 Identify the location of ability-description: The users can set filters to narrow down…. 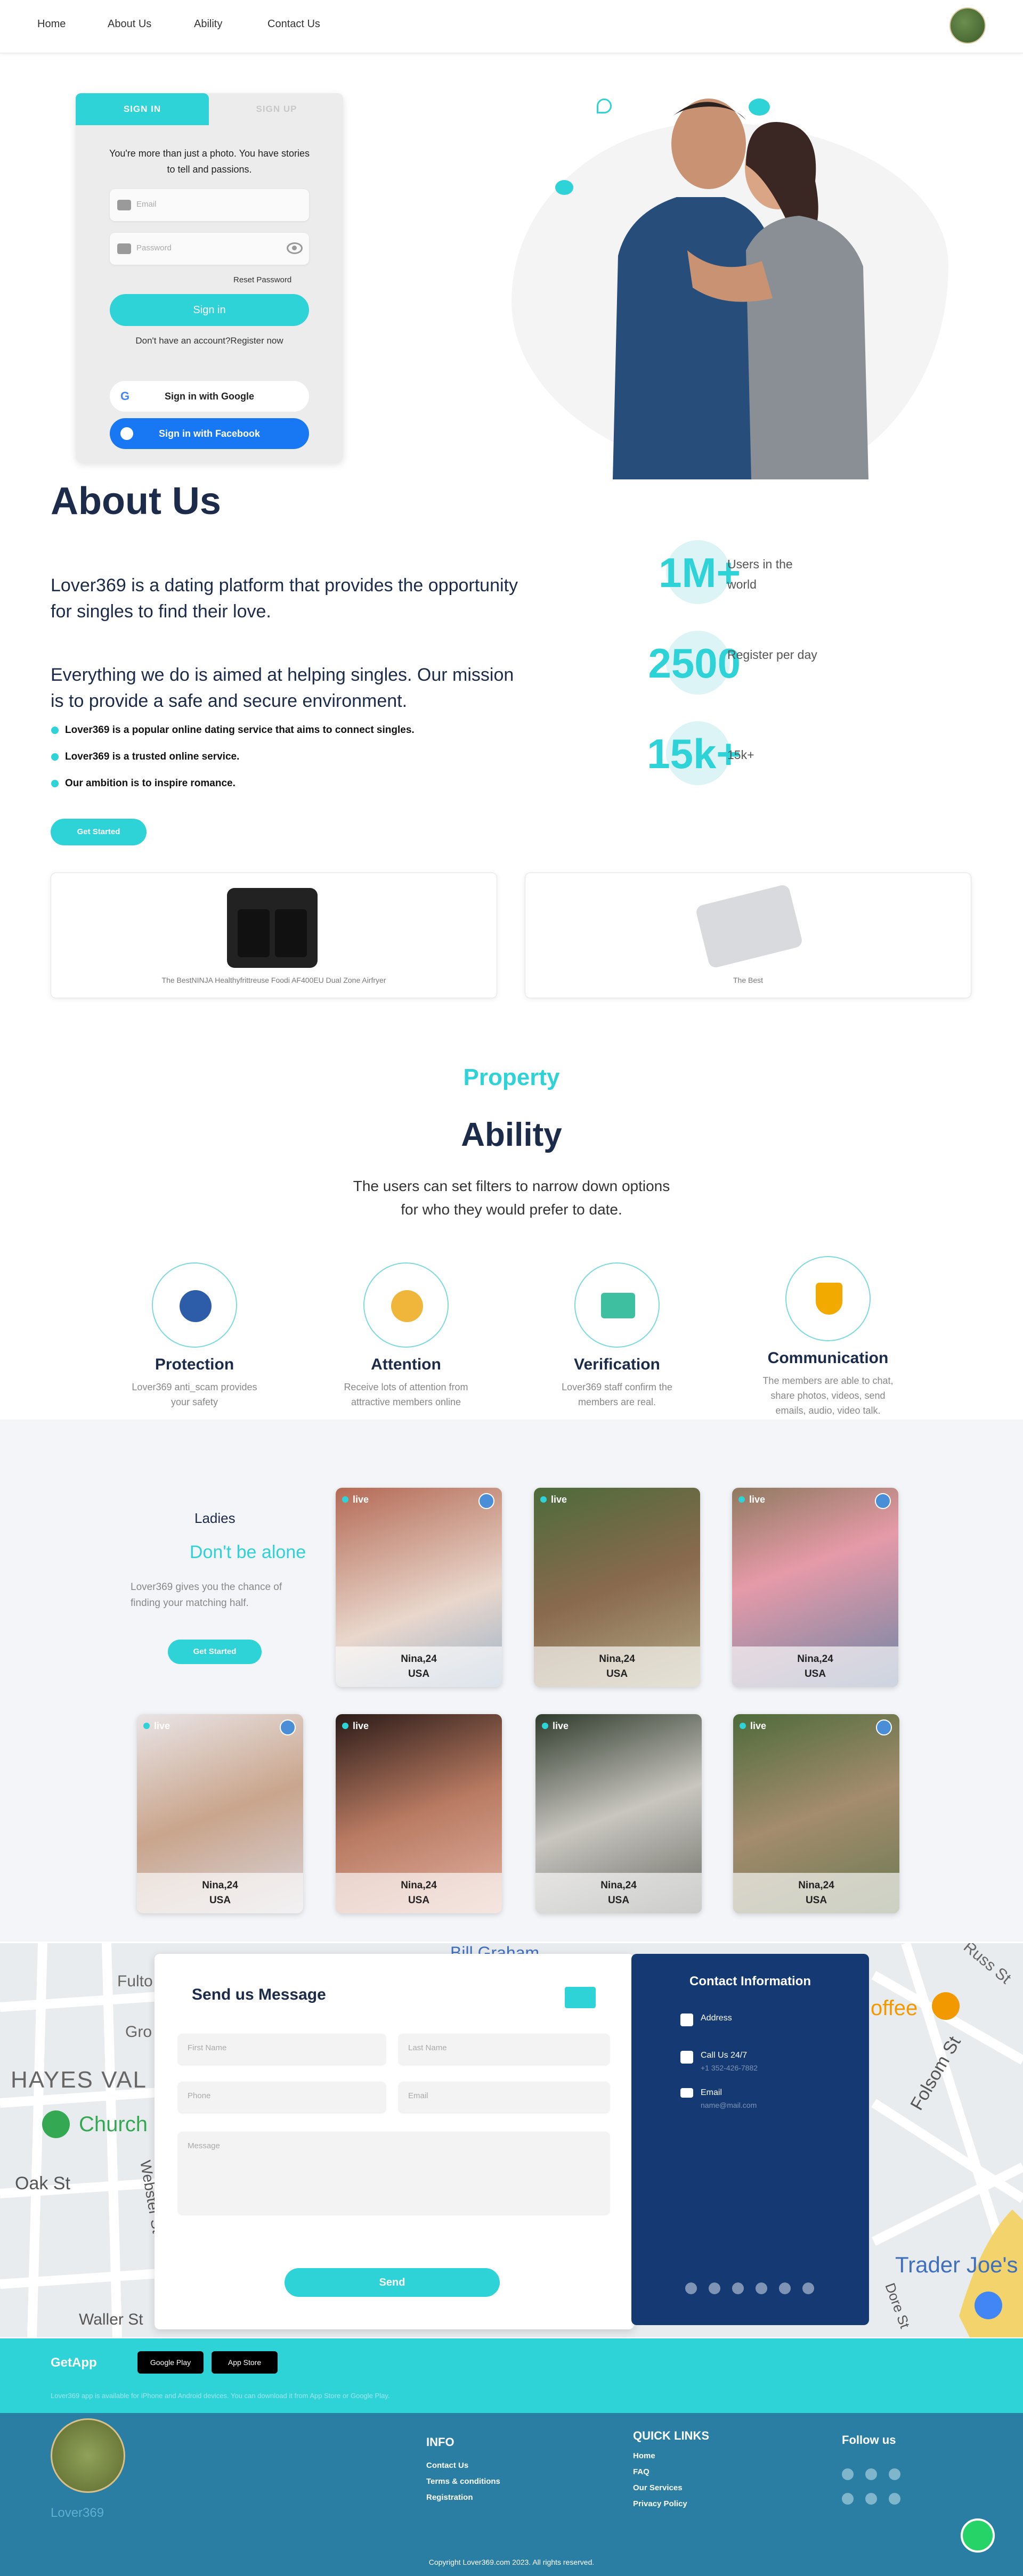
(511, 1198).